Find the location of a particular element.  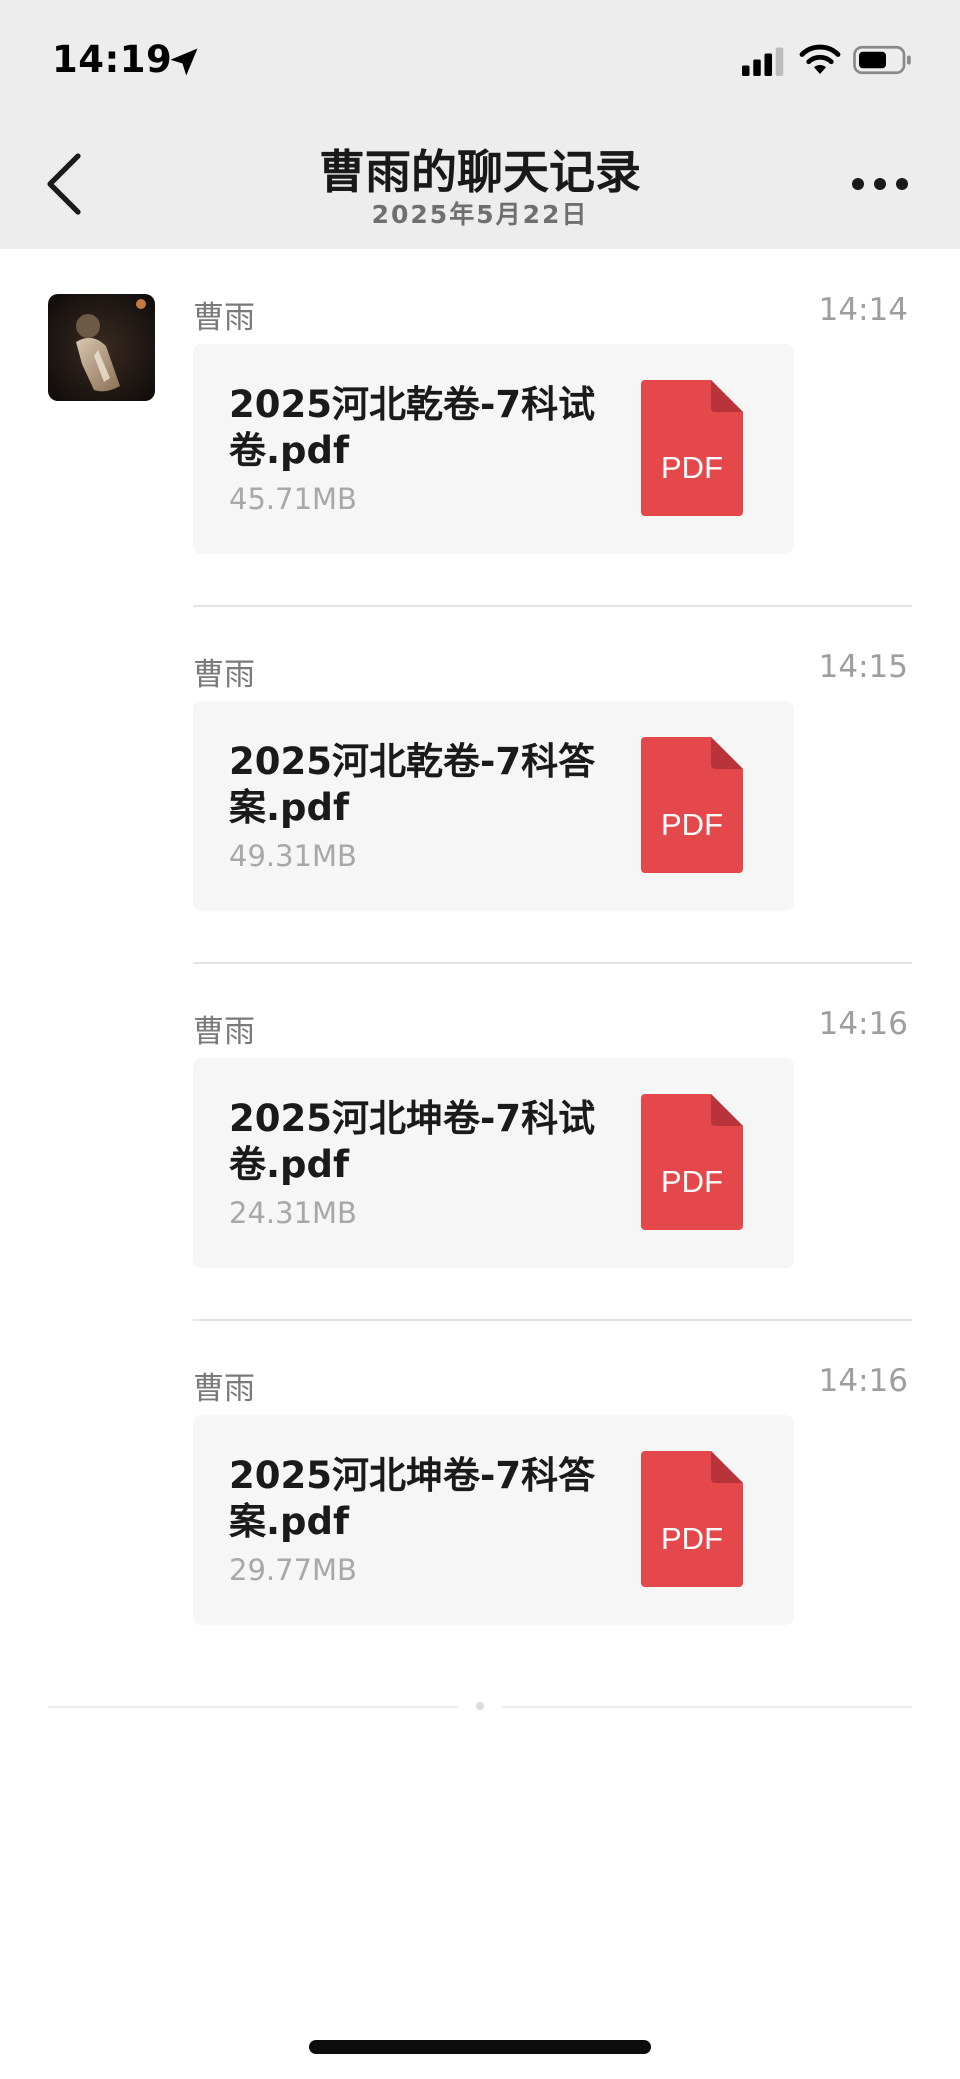

back-button is located at coordinates (64, 184).